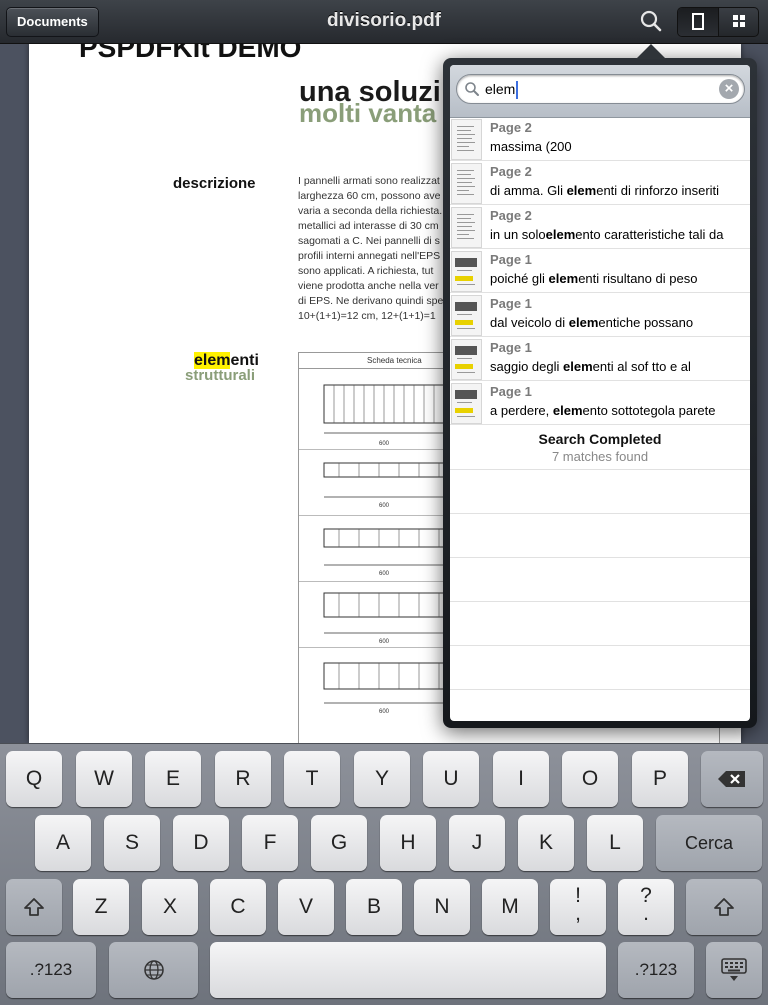 The height and width of the screenshot is (1005, 768). Describe the element at coordinates (51, 970) in the screenshot. I see `numbers-key-left: .?123` at that location.